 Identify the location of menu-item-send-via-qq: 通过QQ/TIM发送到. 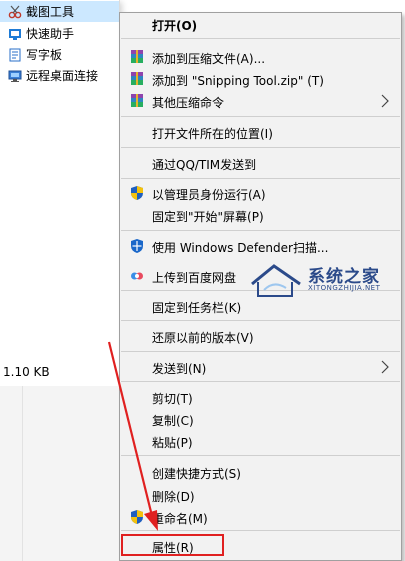
(260, 163).